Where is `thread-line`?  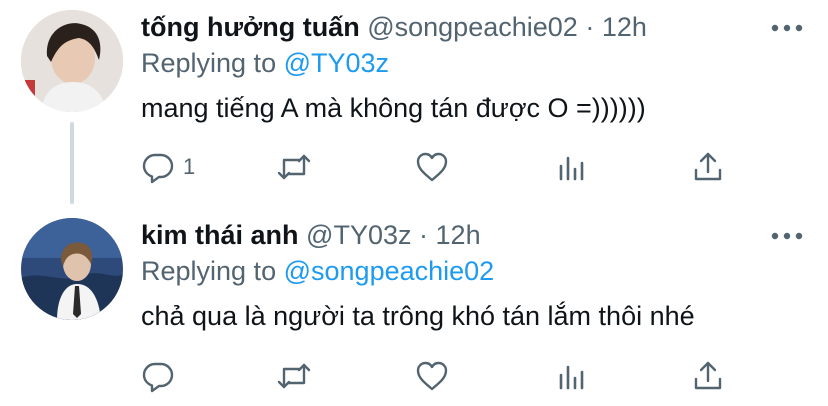 thread-line is located at coordinates (72, 163).